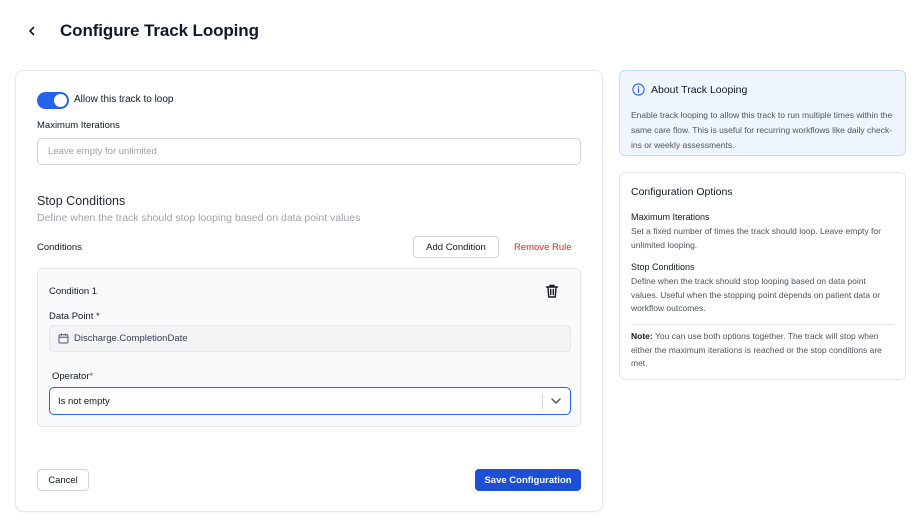 The height and width of the screenshot is (524, 914). What do you see at coordinates (60, 100) in the screenshot?
I see `toggle-knob` at bounding box center [60, 100].